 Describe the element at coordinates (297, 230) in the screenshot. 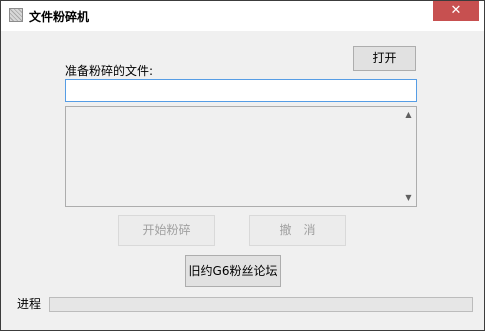

I see `cancel-button: 撤 消` at that location.